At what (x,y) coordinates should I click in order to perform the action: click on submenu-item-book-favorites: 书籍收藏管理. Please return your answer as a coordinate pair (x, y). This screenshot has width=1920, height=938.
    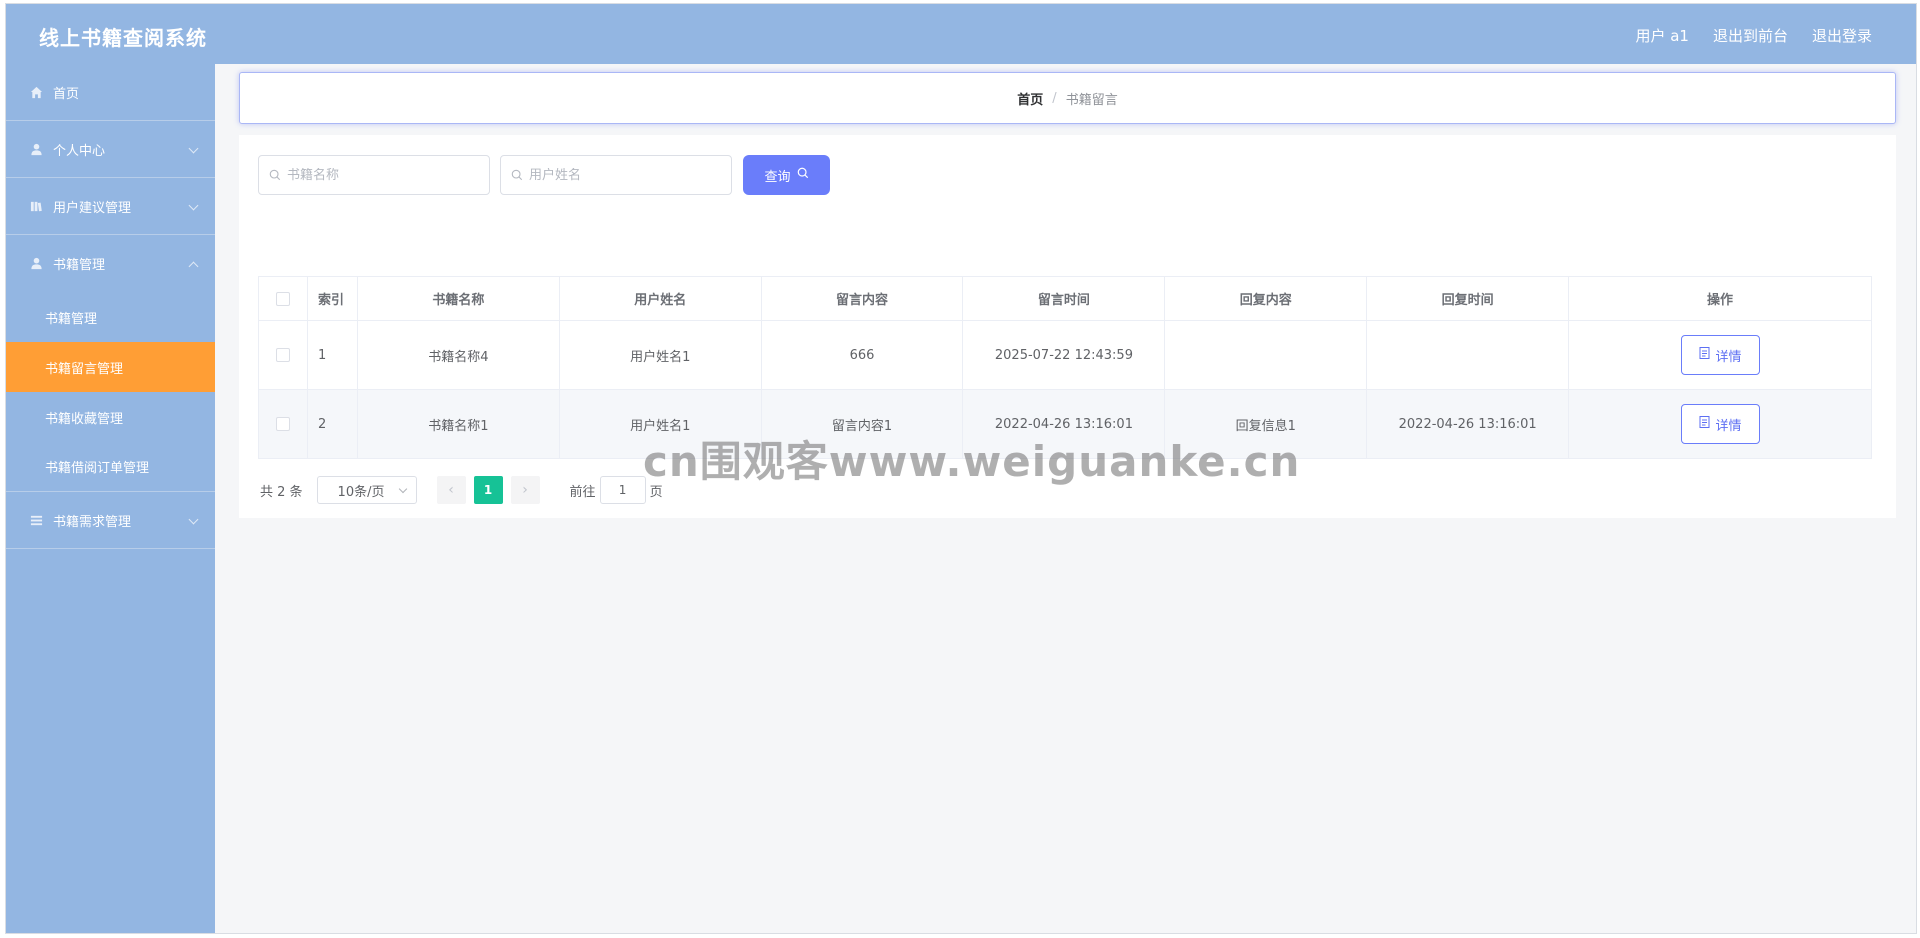
    Looking at the image, I should click on (110, 417).